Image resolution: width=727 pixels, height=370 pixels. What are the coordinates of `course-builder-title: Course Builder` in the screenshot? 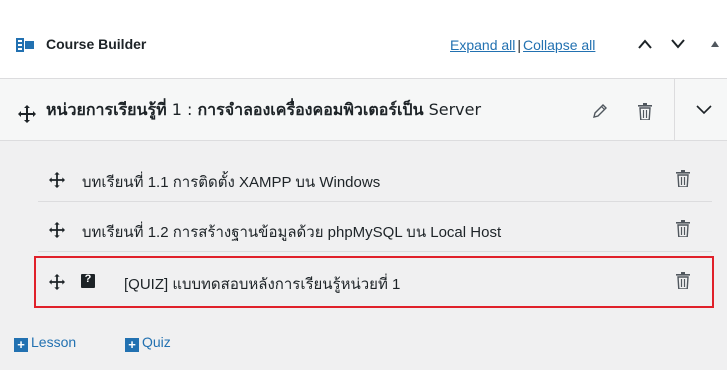 It's located at (96, 44).